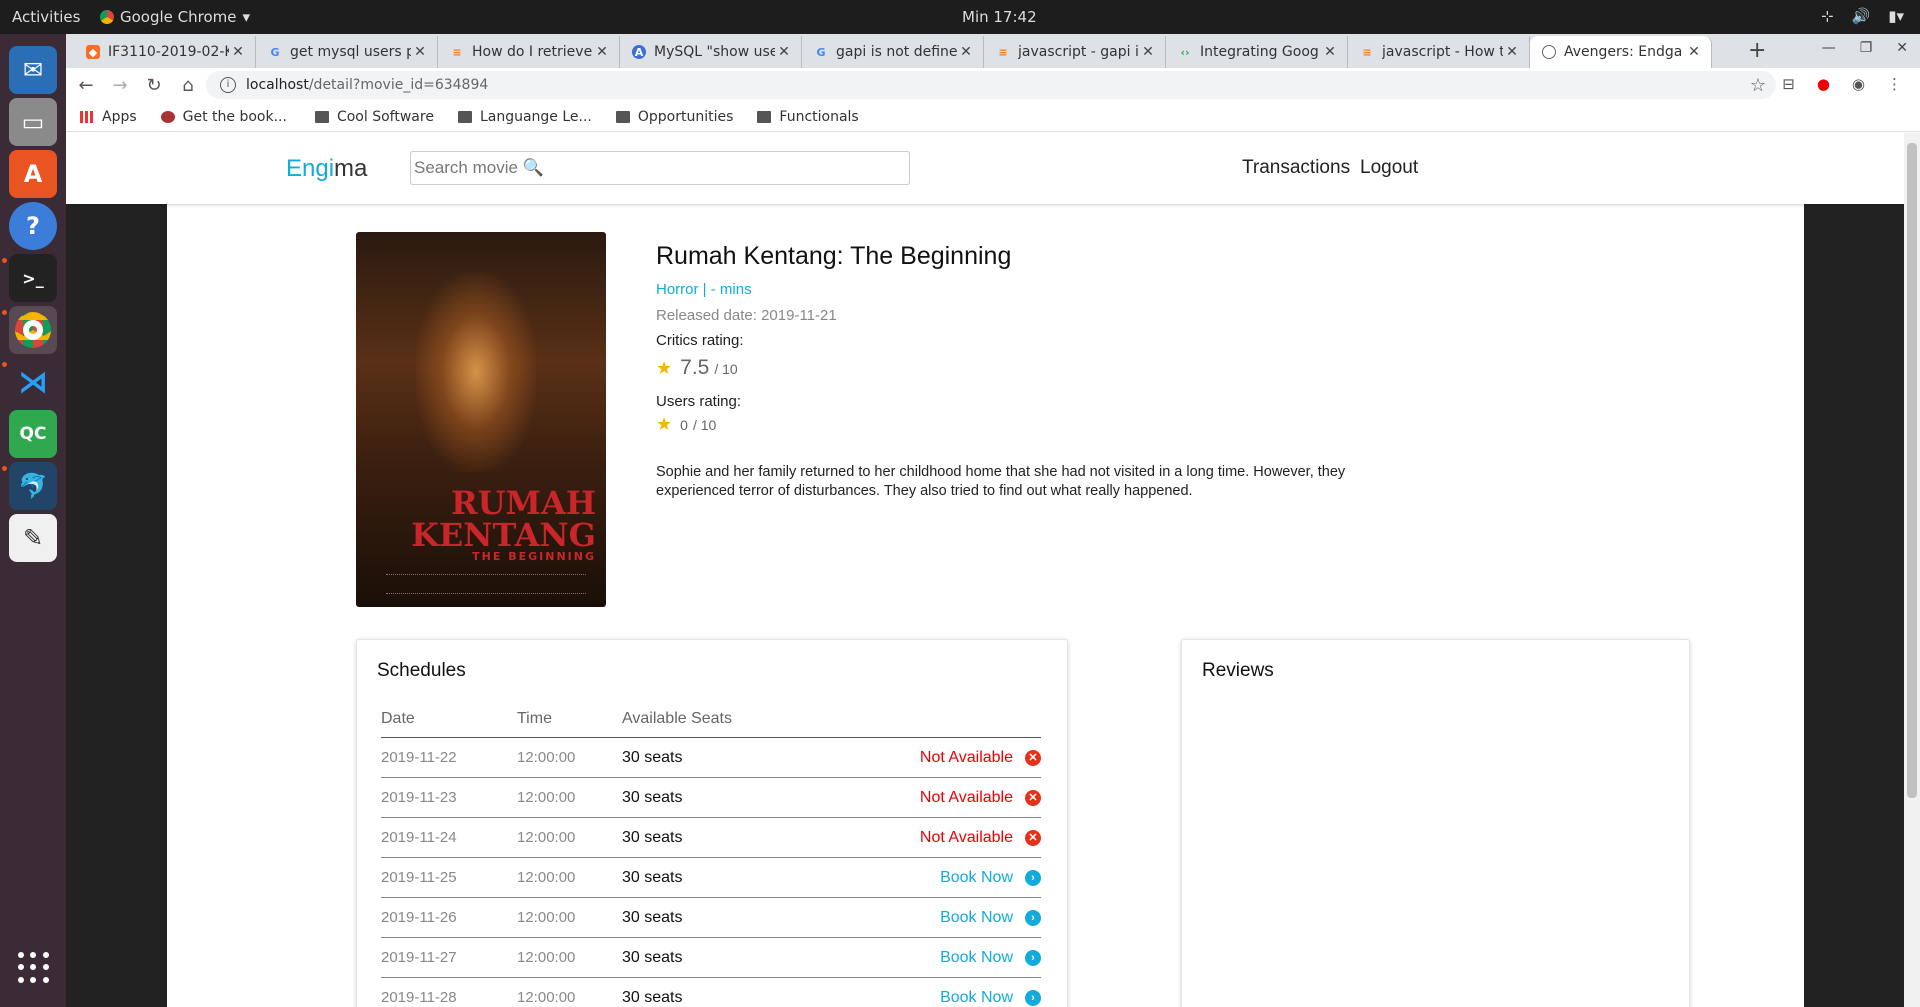  Describe the element at coordinates (464, 116) in the screenshot. I see `folder-icon` at that location.